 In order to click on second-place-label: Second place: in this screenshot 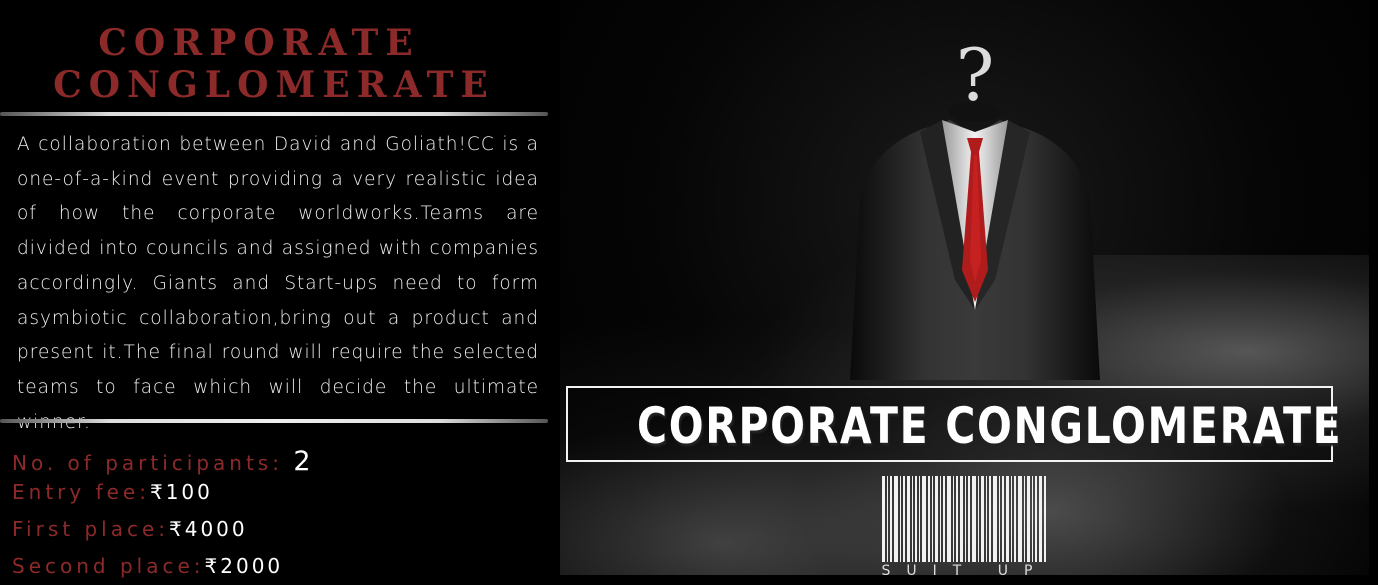, I will do `click(108, 566)`.